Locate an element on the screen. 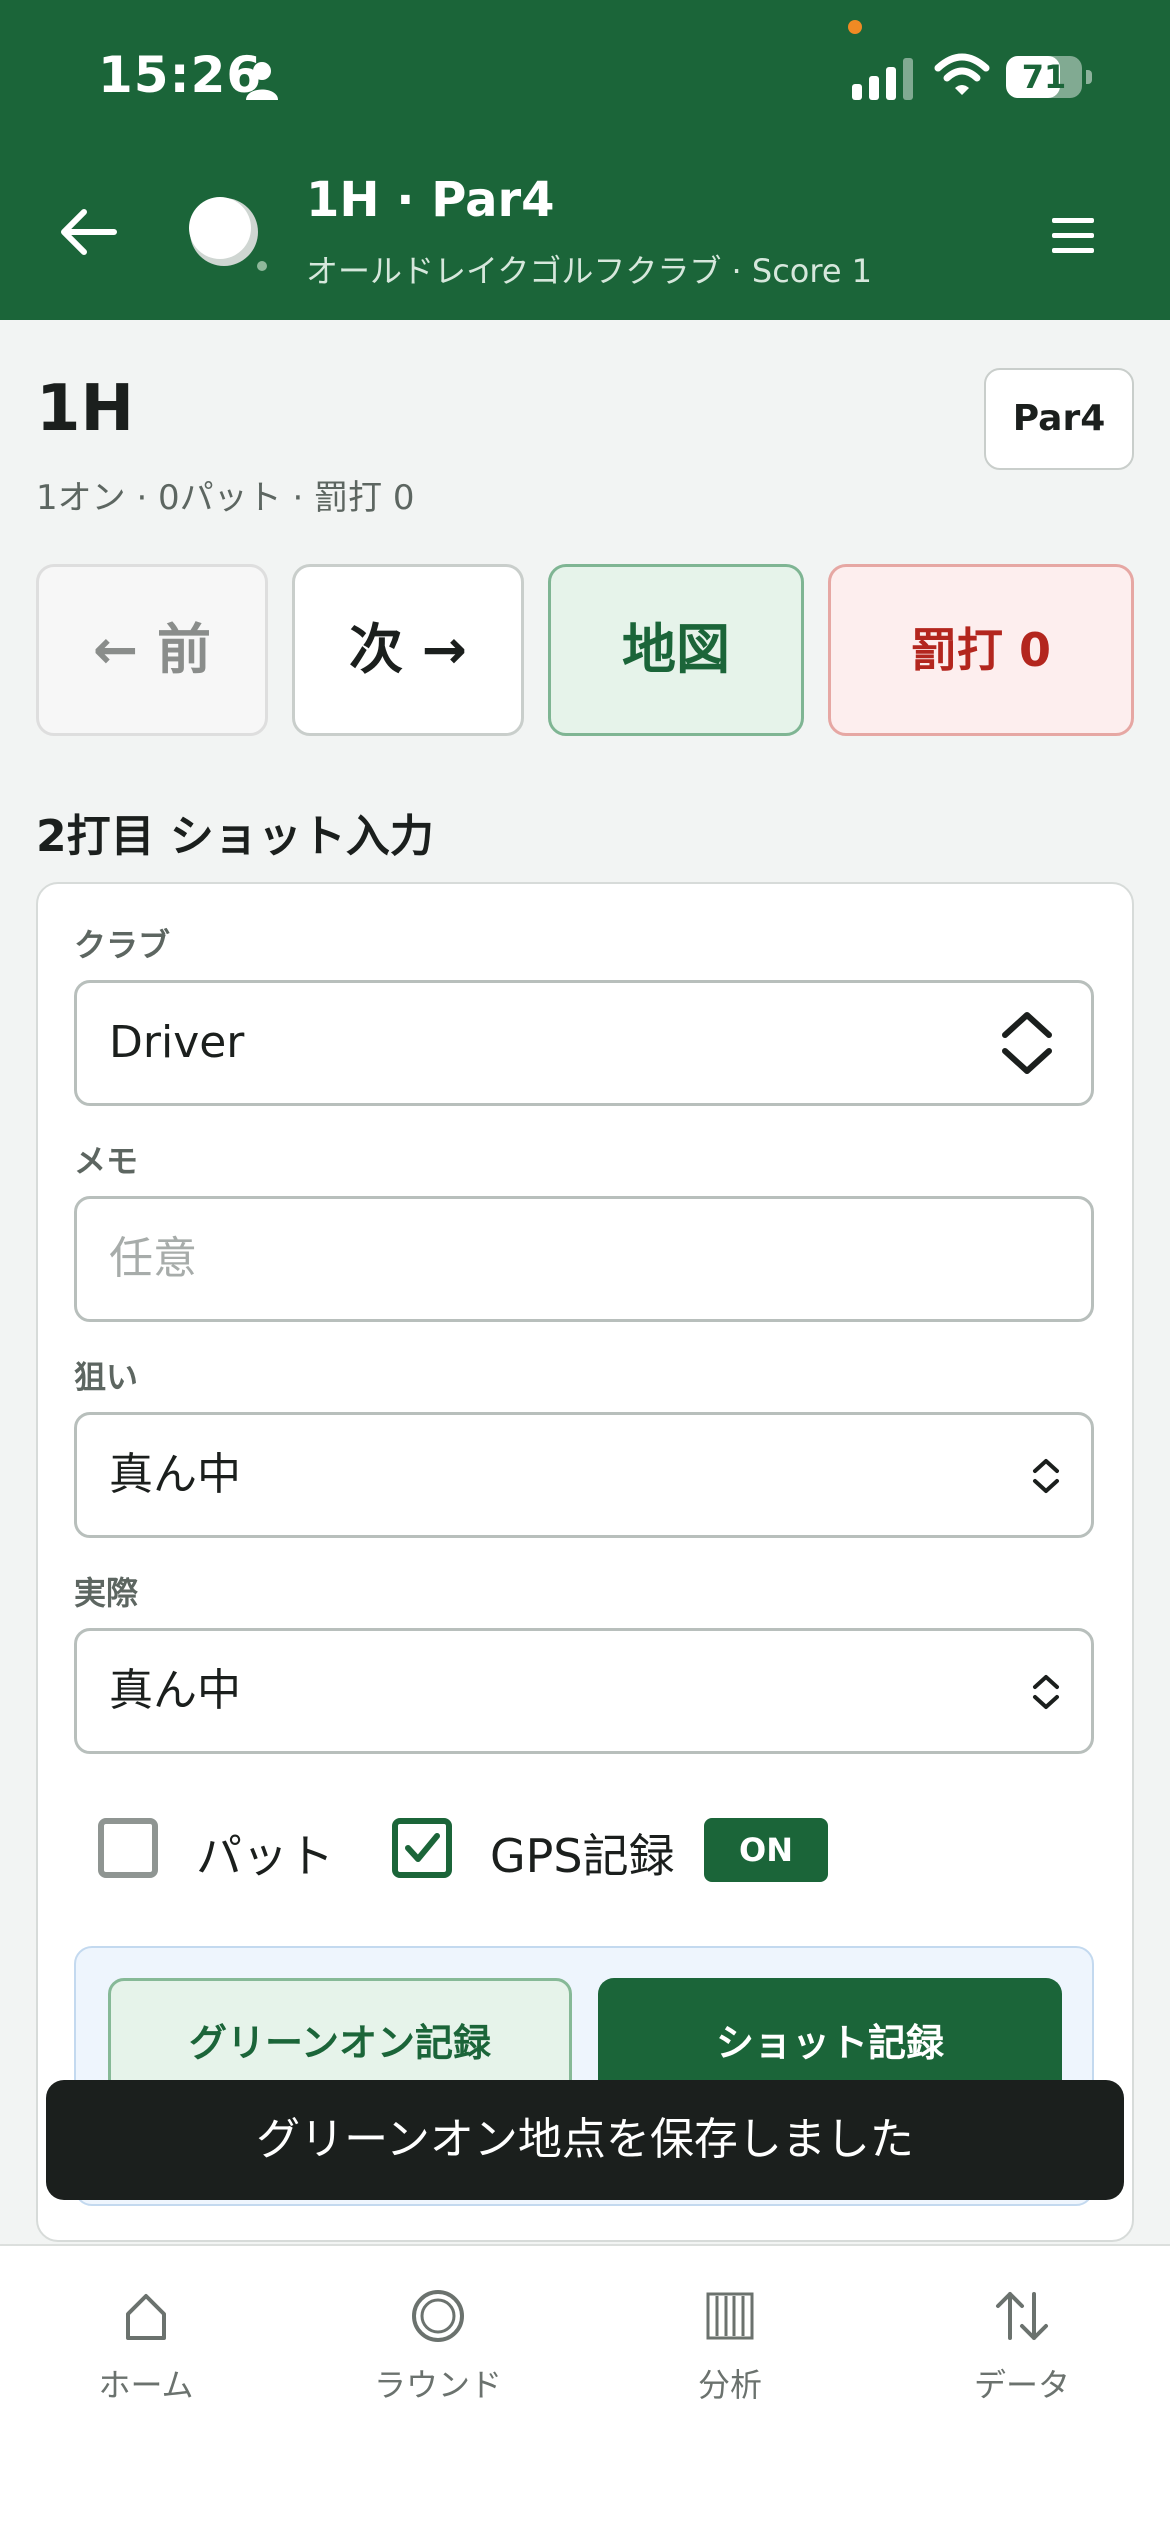  actual-label: 実際 is located at coordinates (106, 1593).